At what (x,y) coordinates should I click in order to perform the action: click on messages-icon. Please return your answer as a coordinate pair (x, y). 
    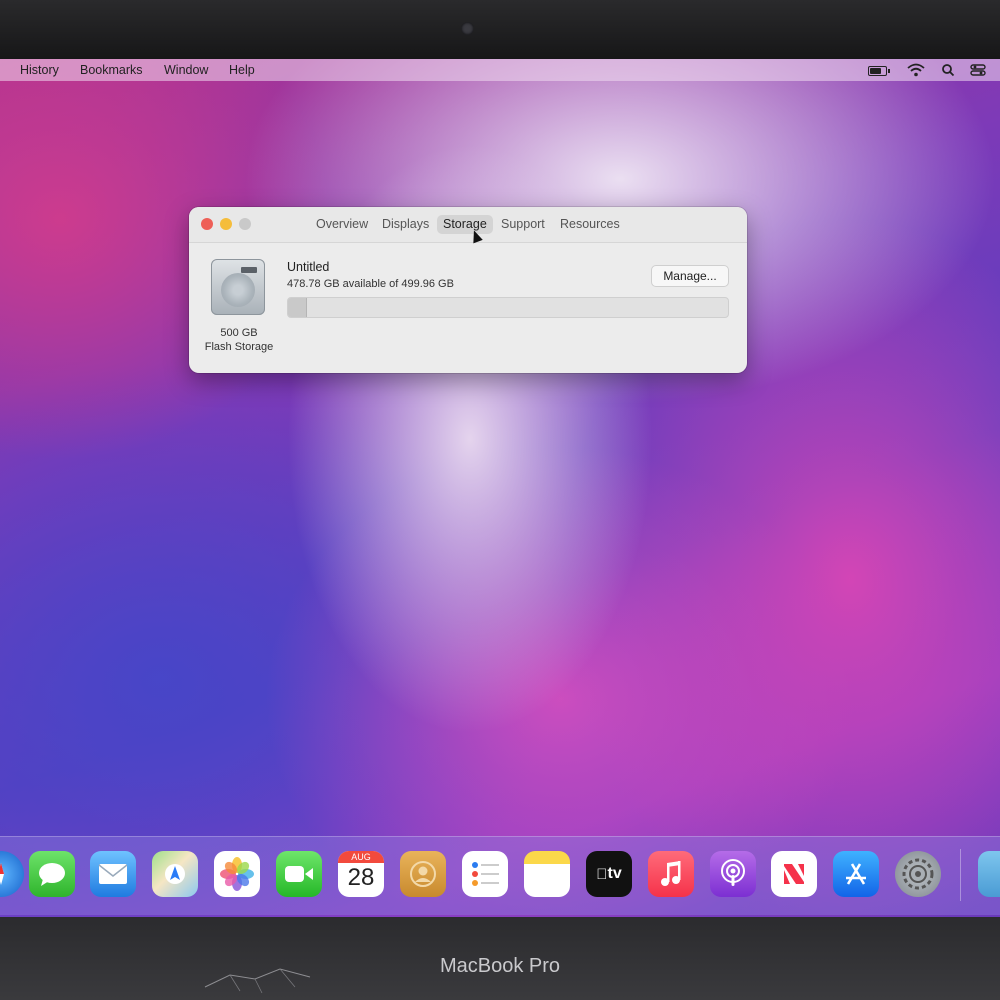
    Looking at the image, I should click on (52, 874).